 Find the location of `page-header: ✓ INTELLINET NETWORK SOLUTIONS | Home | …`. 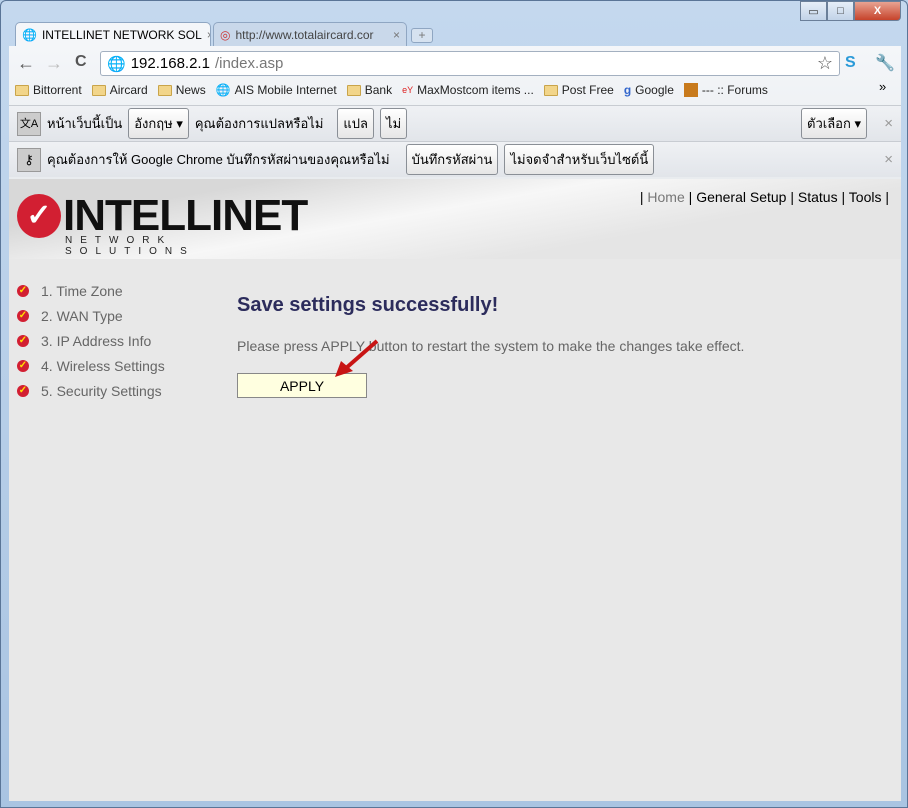

page-header: ✓ INTELLINET NETWORK SOLUTIONS | Home | … is located at coordinates (455, 219).